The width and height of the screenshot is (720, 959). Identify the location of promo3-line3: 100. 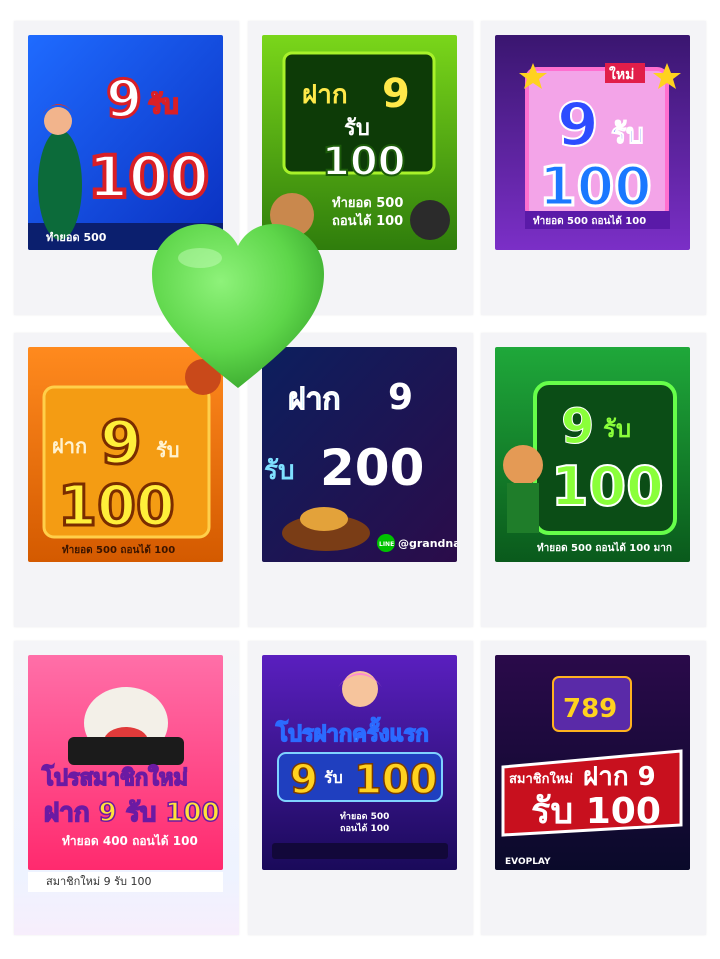
(595, 186).